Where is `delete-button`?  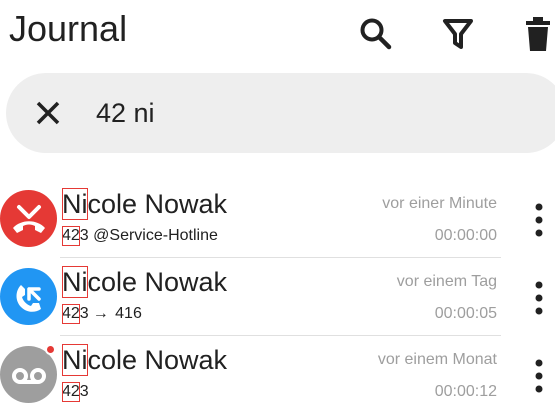
delete-button is located at coordinates (536, 34).